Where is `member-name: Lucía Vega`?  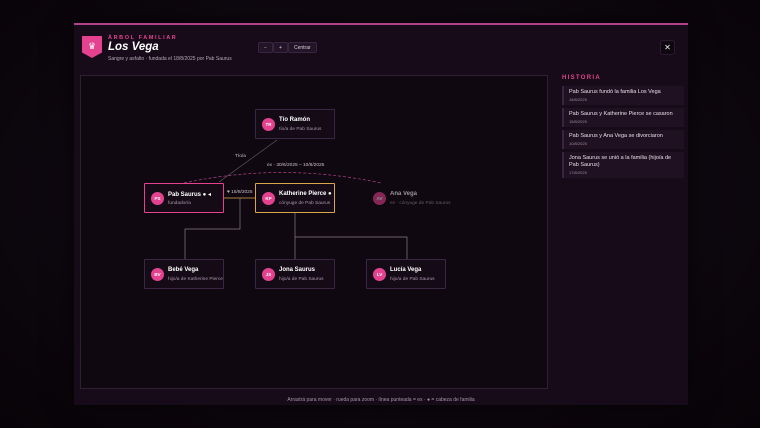 member-name: Lucía Vega is located at coordinates (406, 270).